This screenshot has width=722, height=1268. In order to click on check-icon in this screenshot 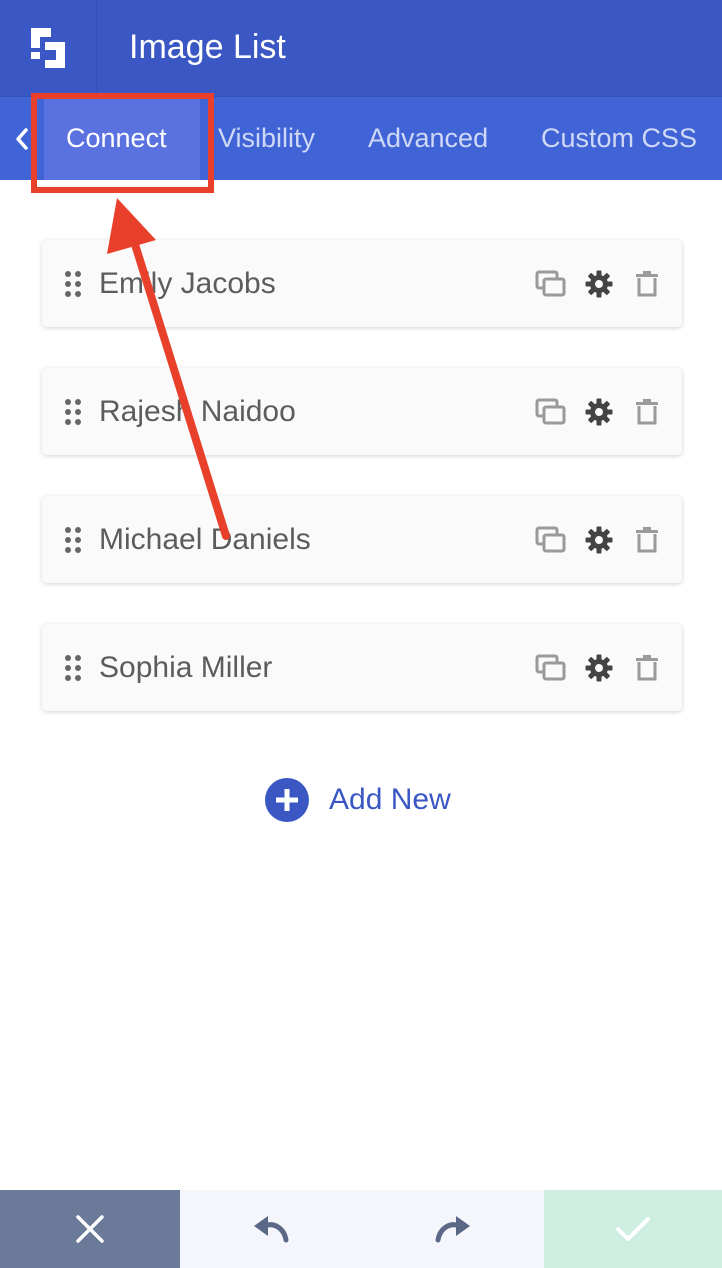, I will do `click(633, 1229)`.